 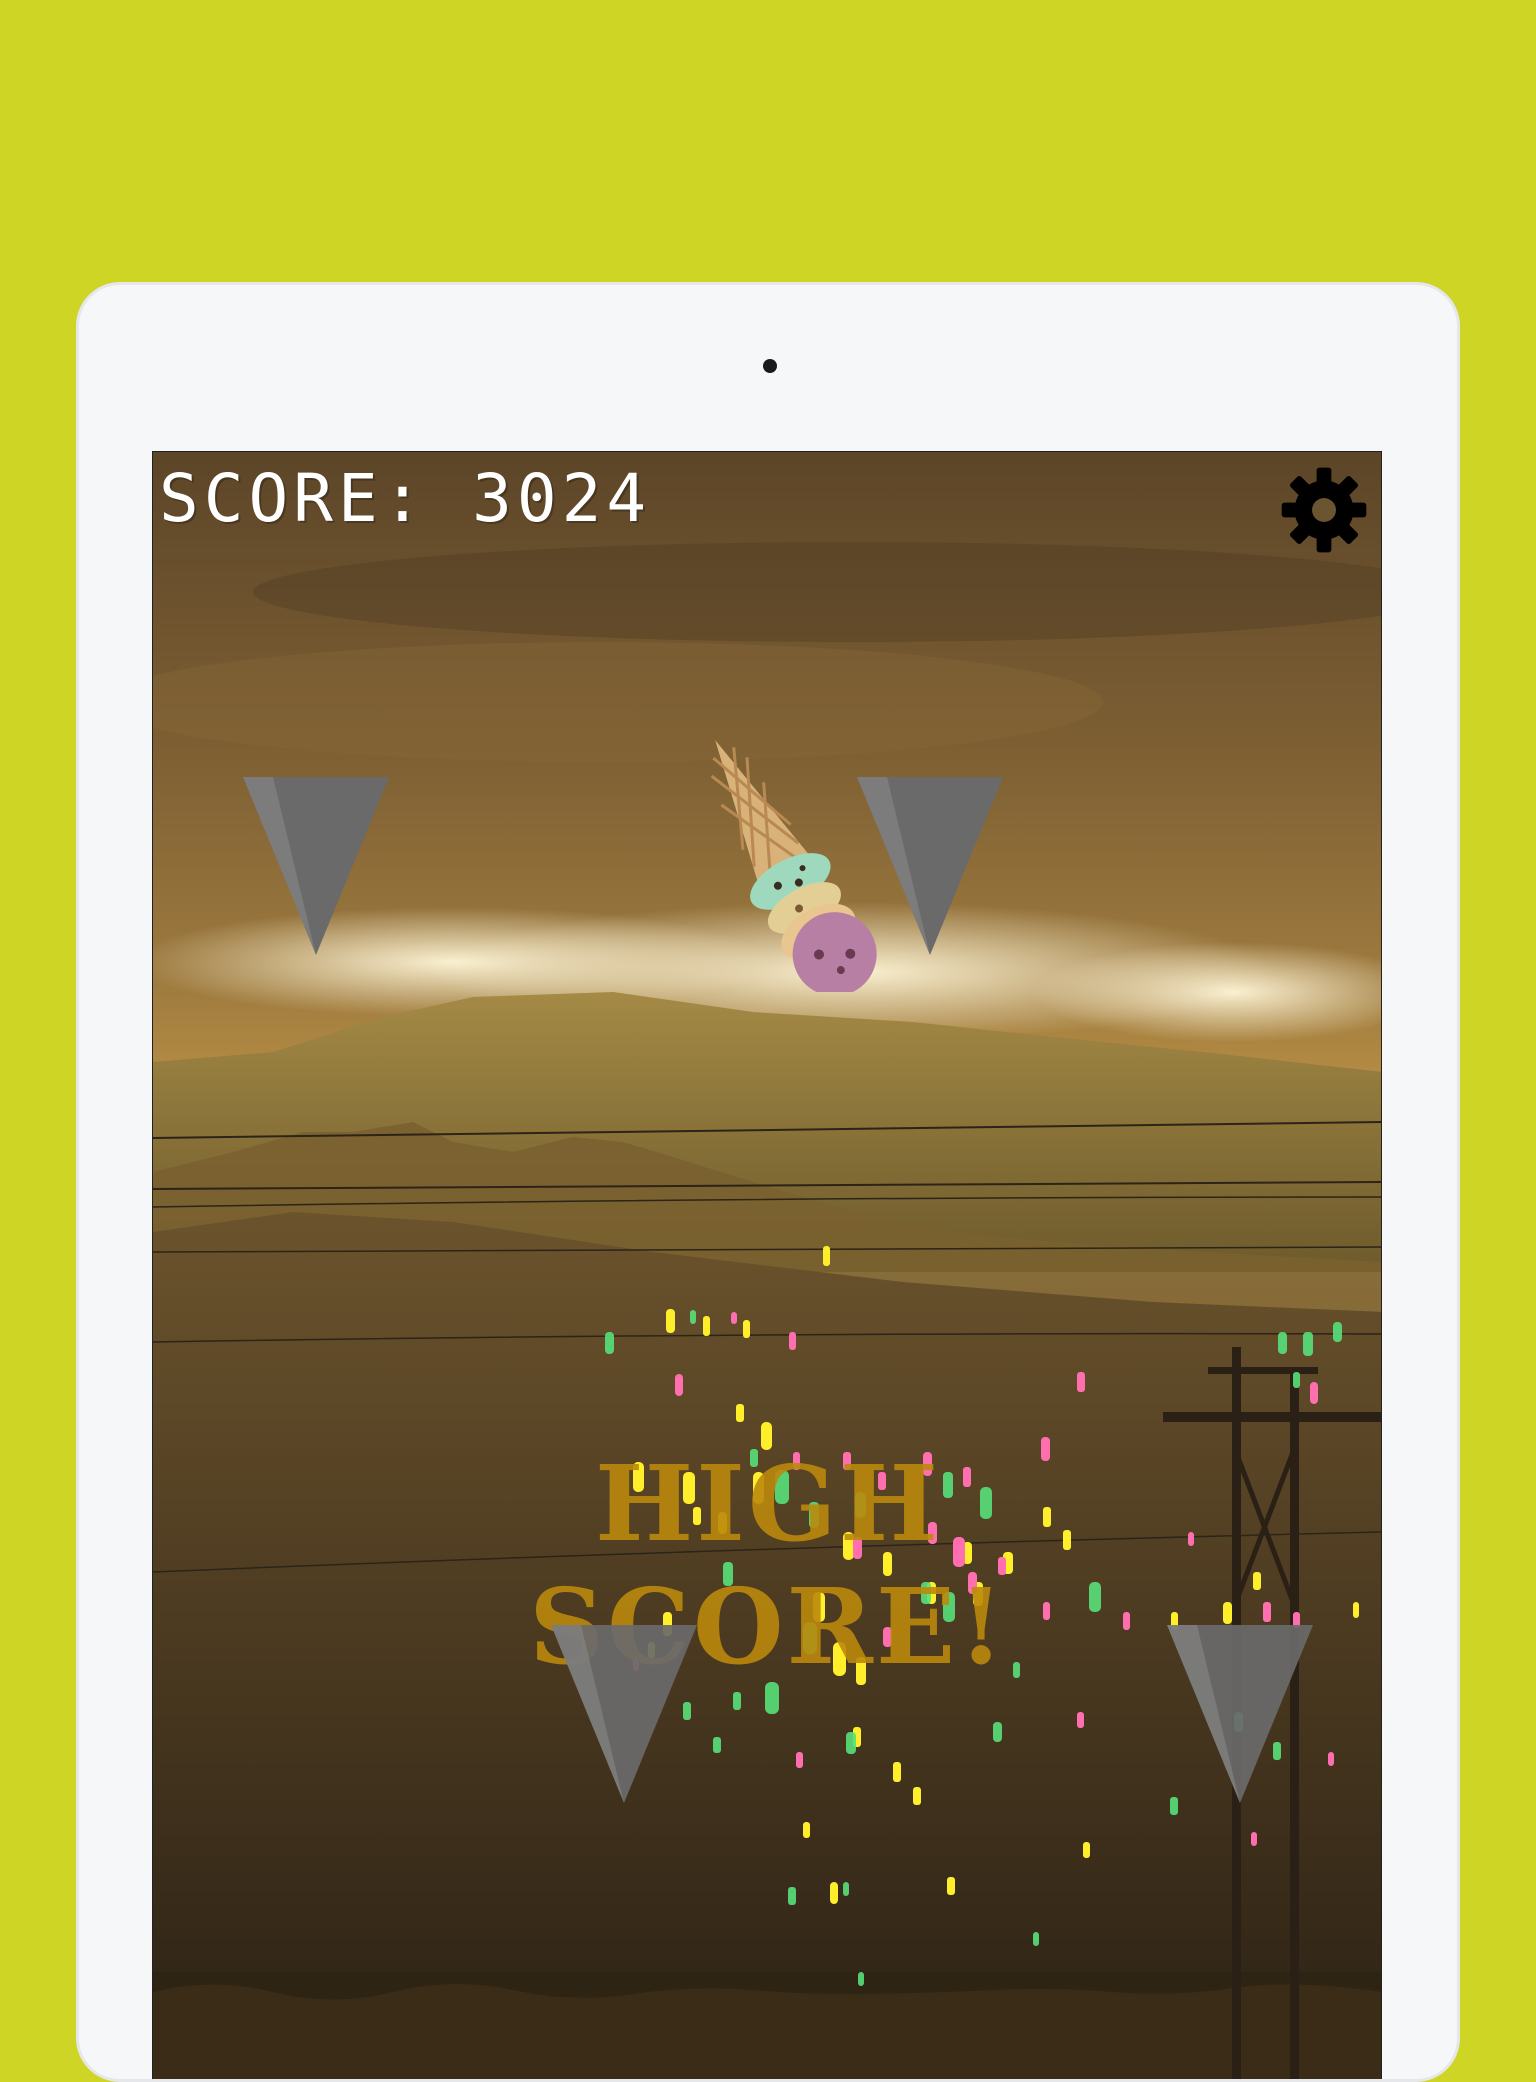 What do you see at coordinates (770, 366) in the screenshot?
I see `camera-dot` at bounding box center [770, 366].